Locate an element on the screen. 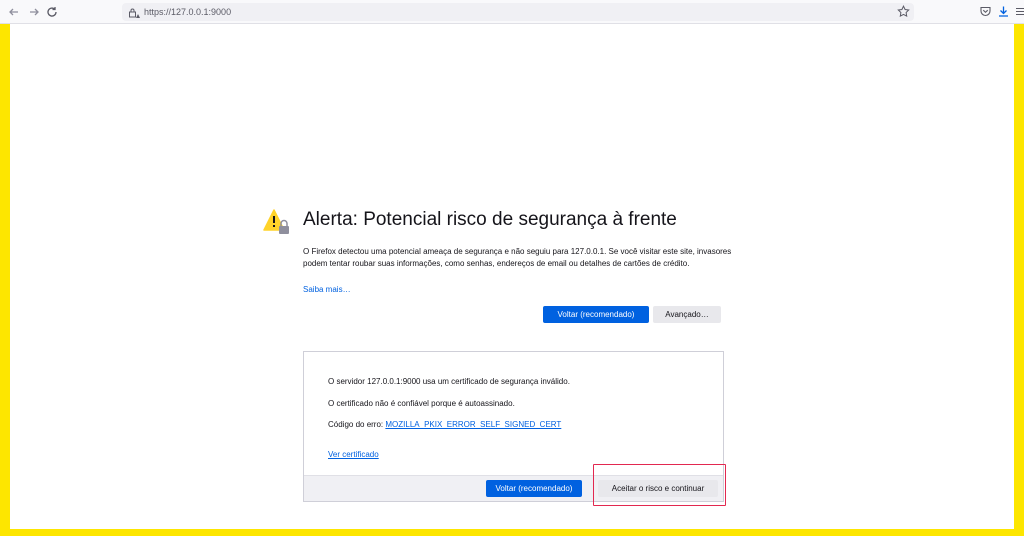 The width and height of the screenshot is (1024, 536). download-icon is located at coordinates (1003, 11).